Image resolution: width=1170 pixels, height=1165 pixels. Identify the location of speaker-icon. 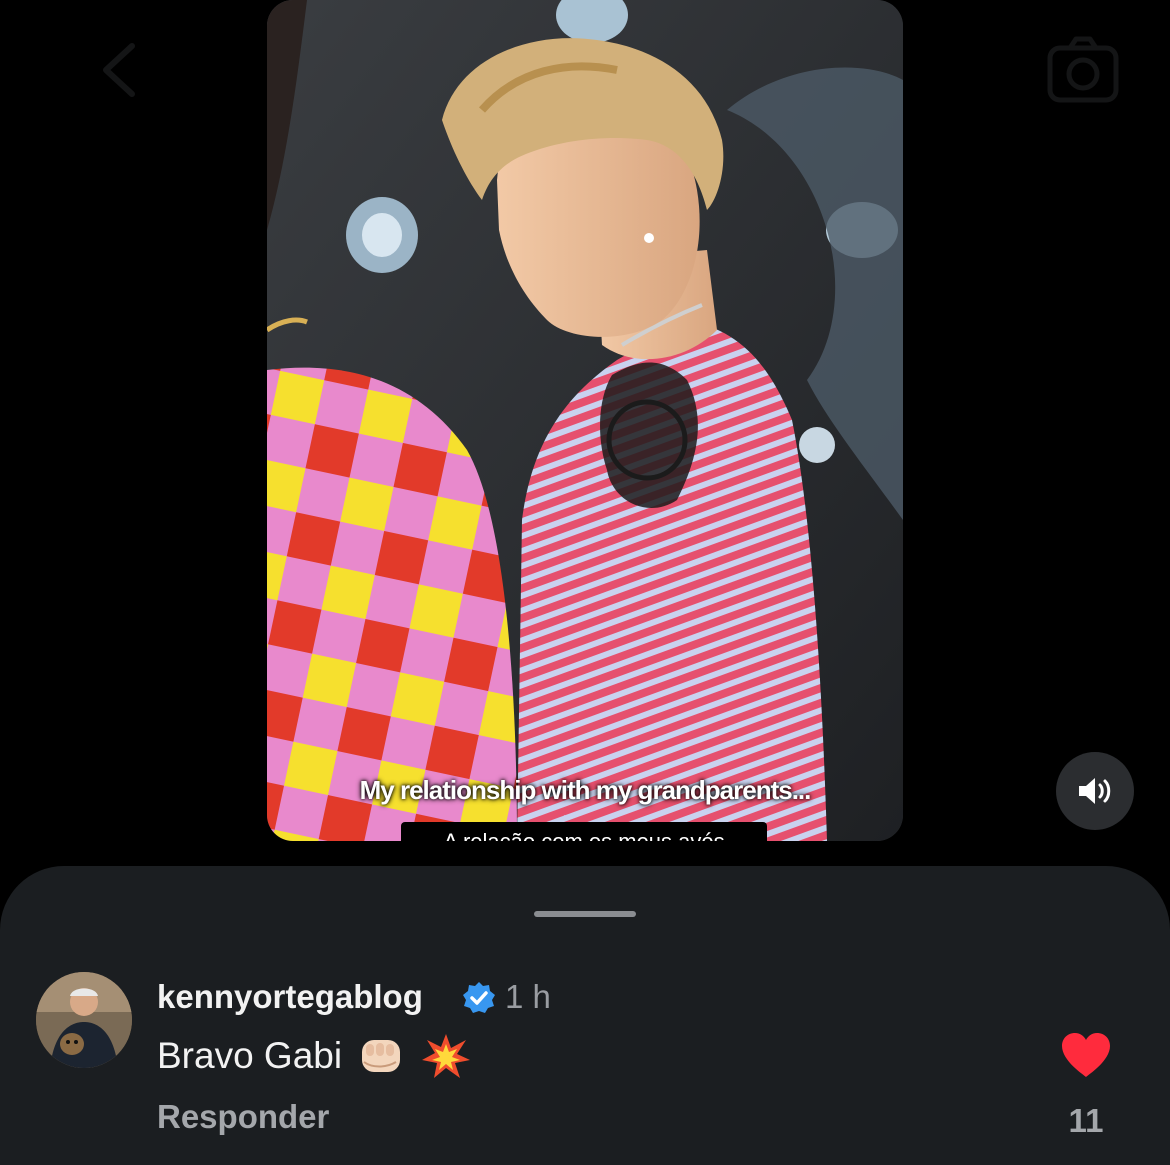
(1095, 791).